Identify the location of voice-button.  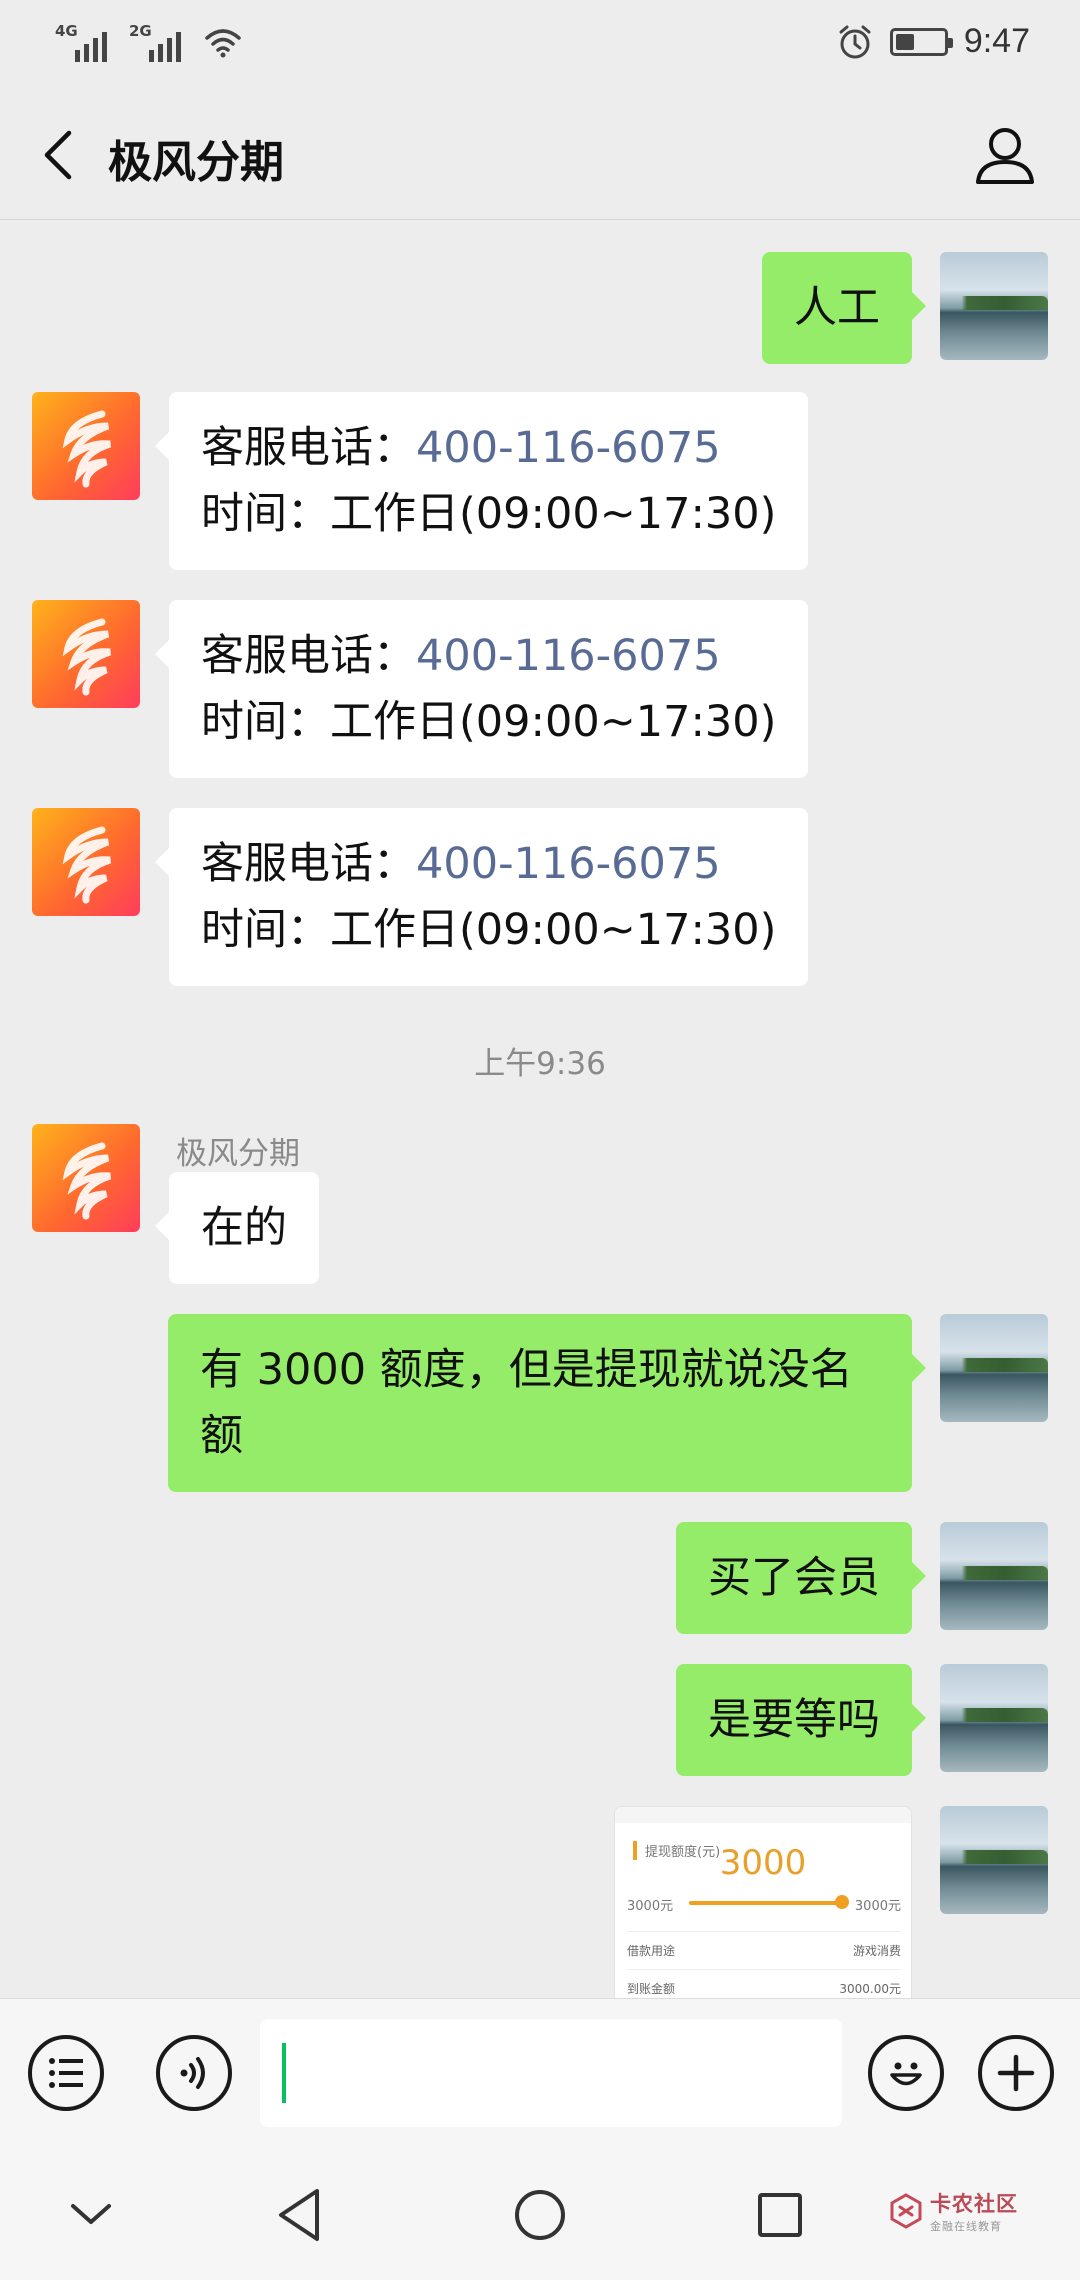
(194, 2073).